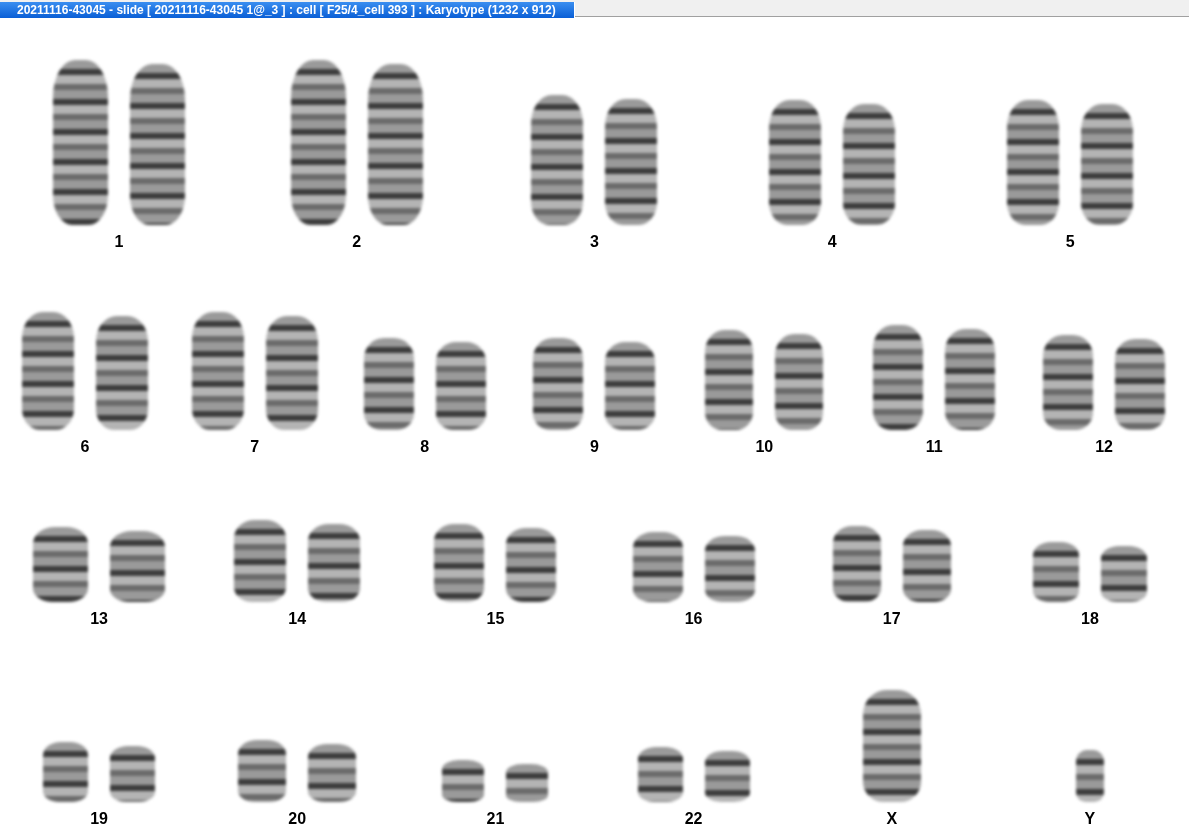 This screenshot has height=833, width=1189. I want to click on chromosome-label: 18, so click(1090, 619).